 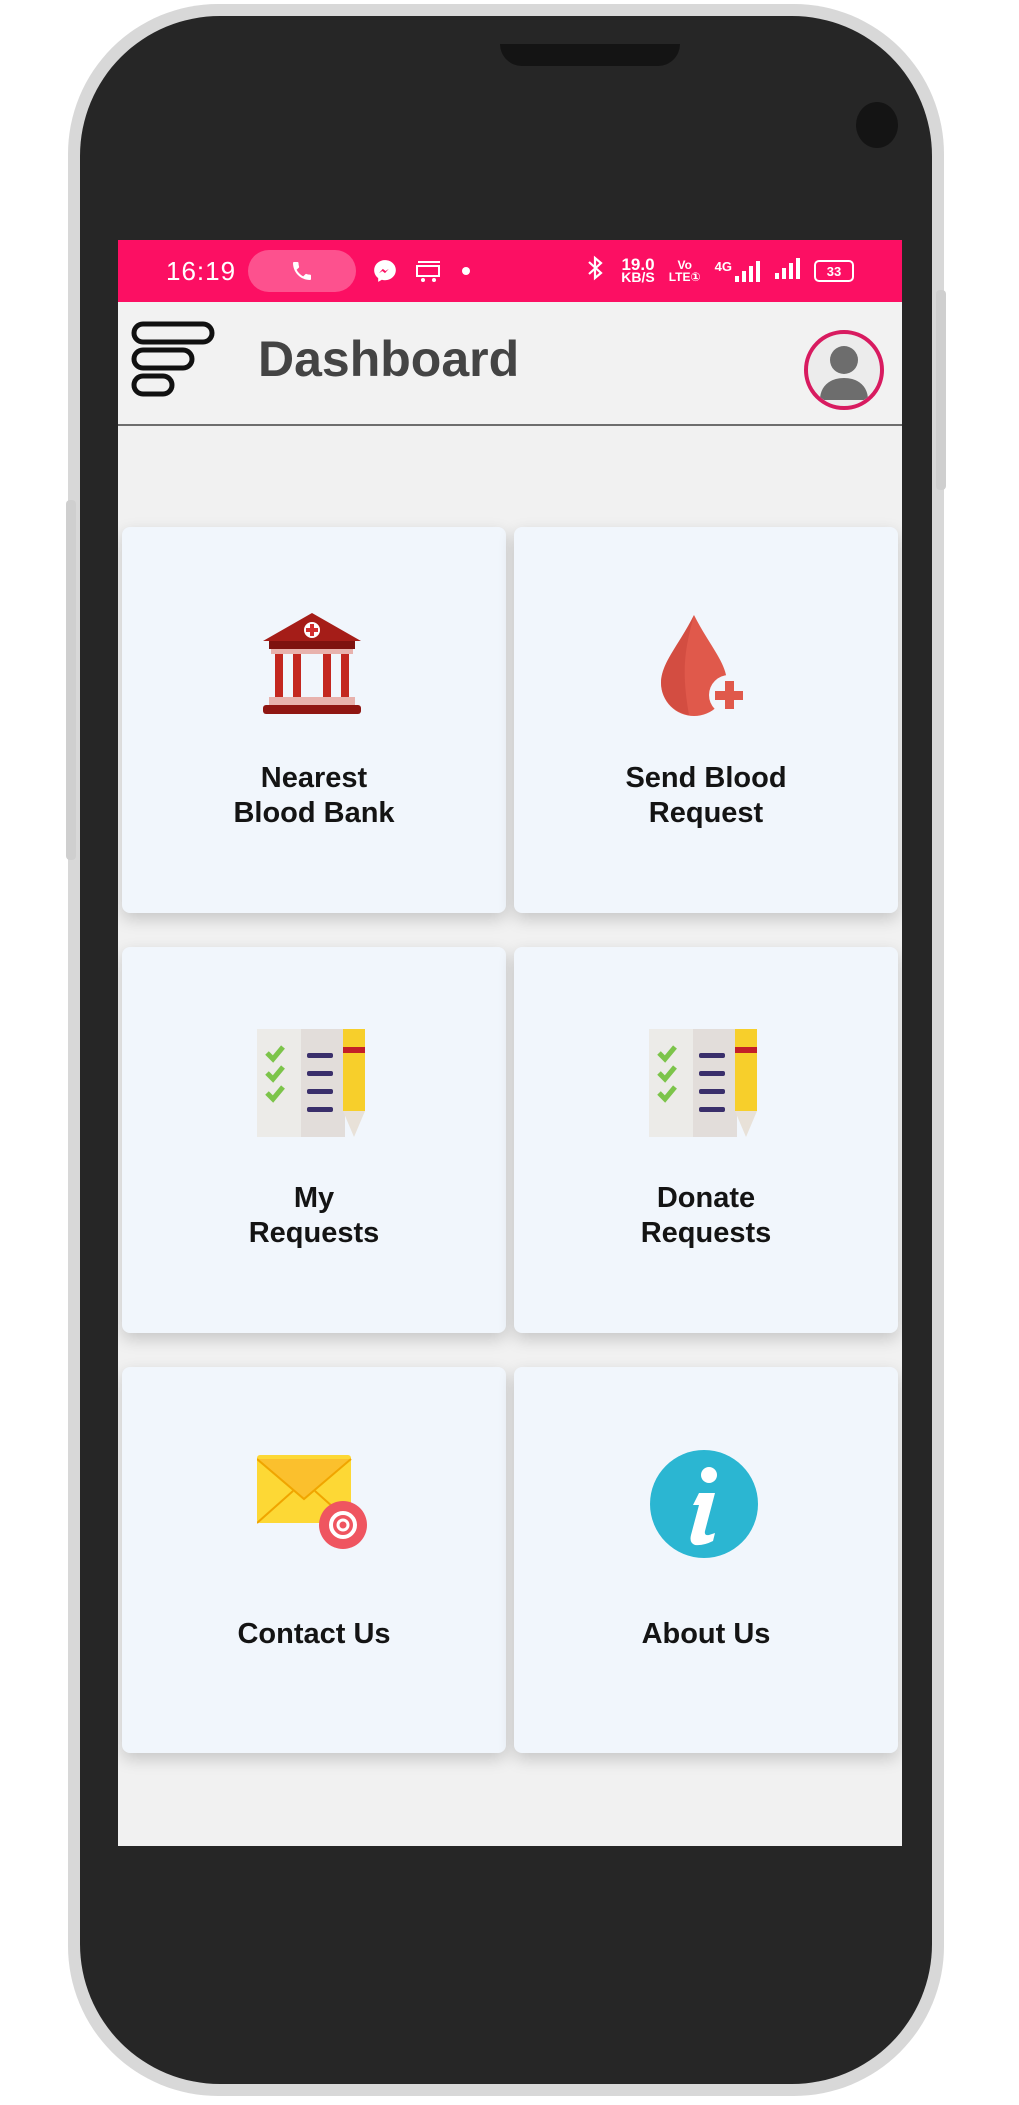 I want to click on my-requests-card: My Requests, so click(x=314, y=1140).